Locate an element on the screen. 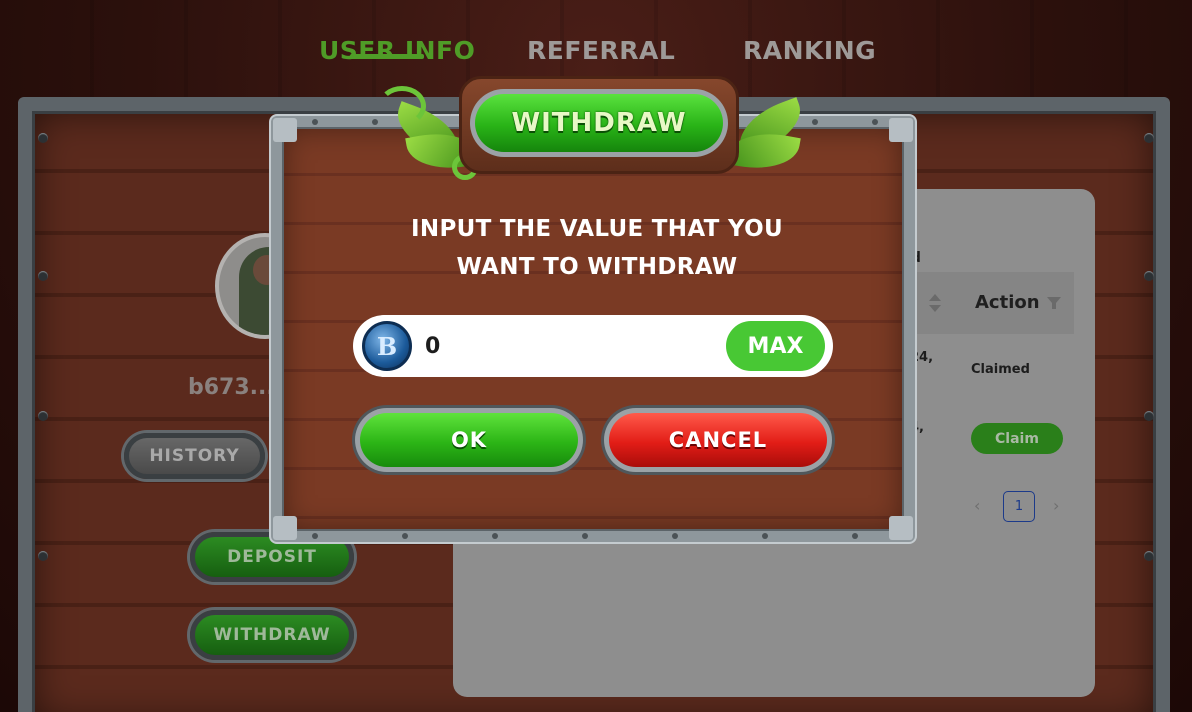 Image resolution: width=1192 pixels, height=712 pixels. sort-icon is located at coordinates (935, 303).